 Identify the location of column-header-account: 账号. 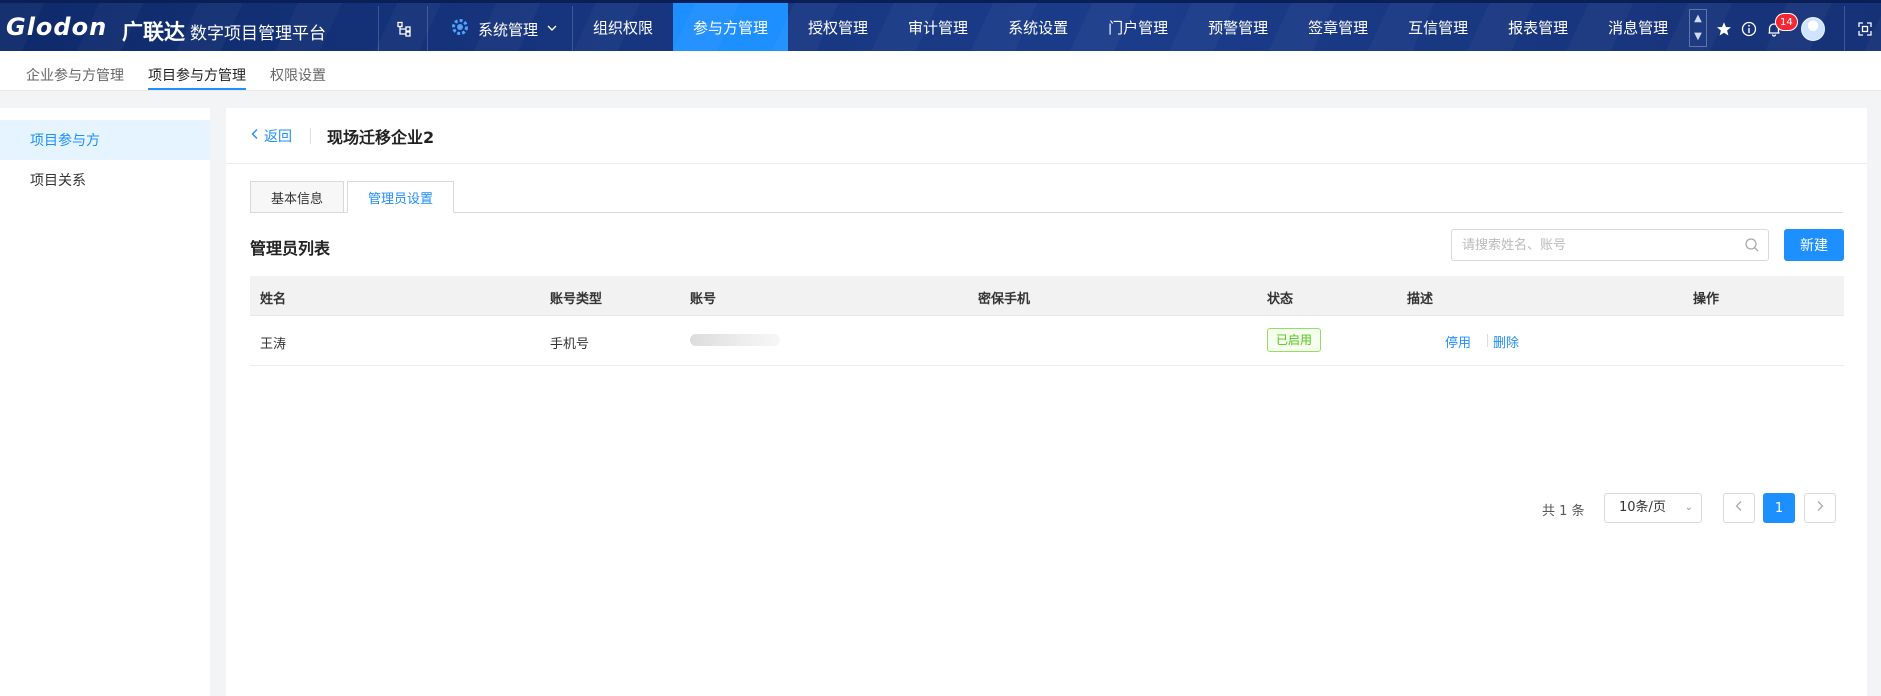
(703, 299).